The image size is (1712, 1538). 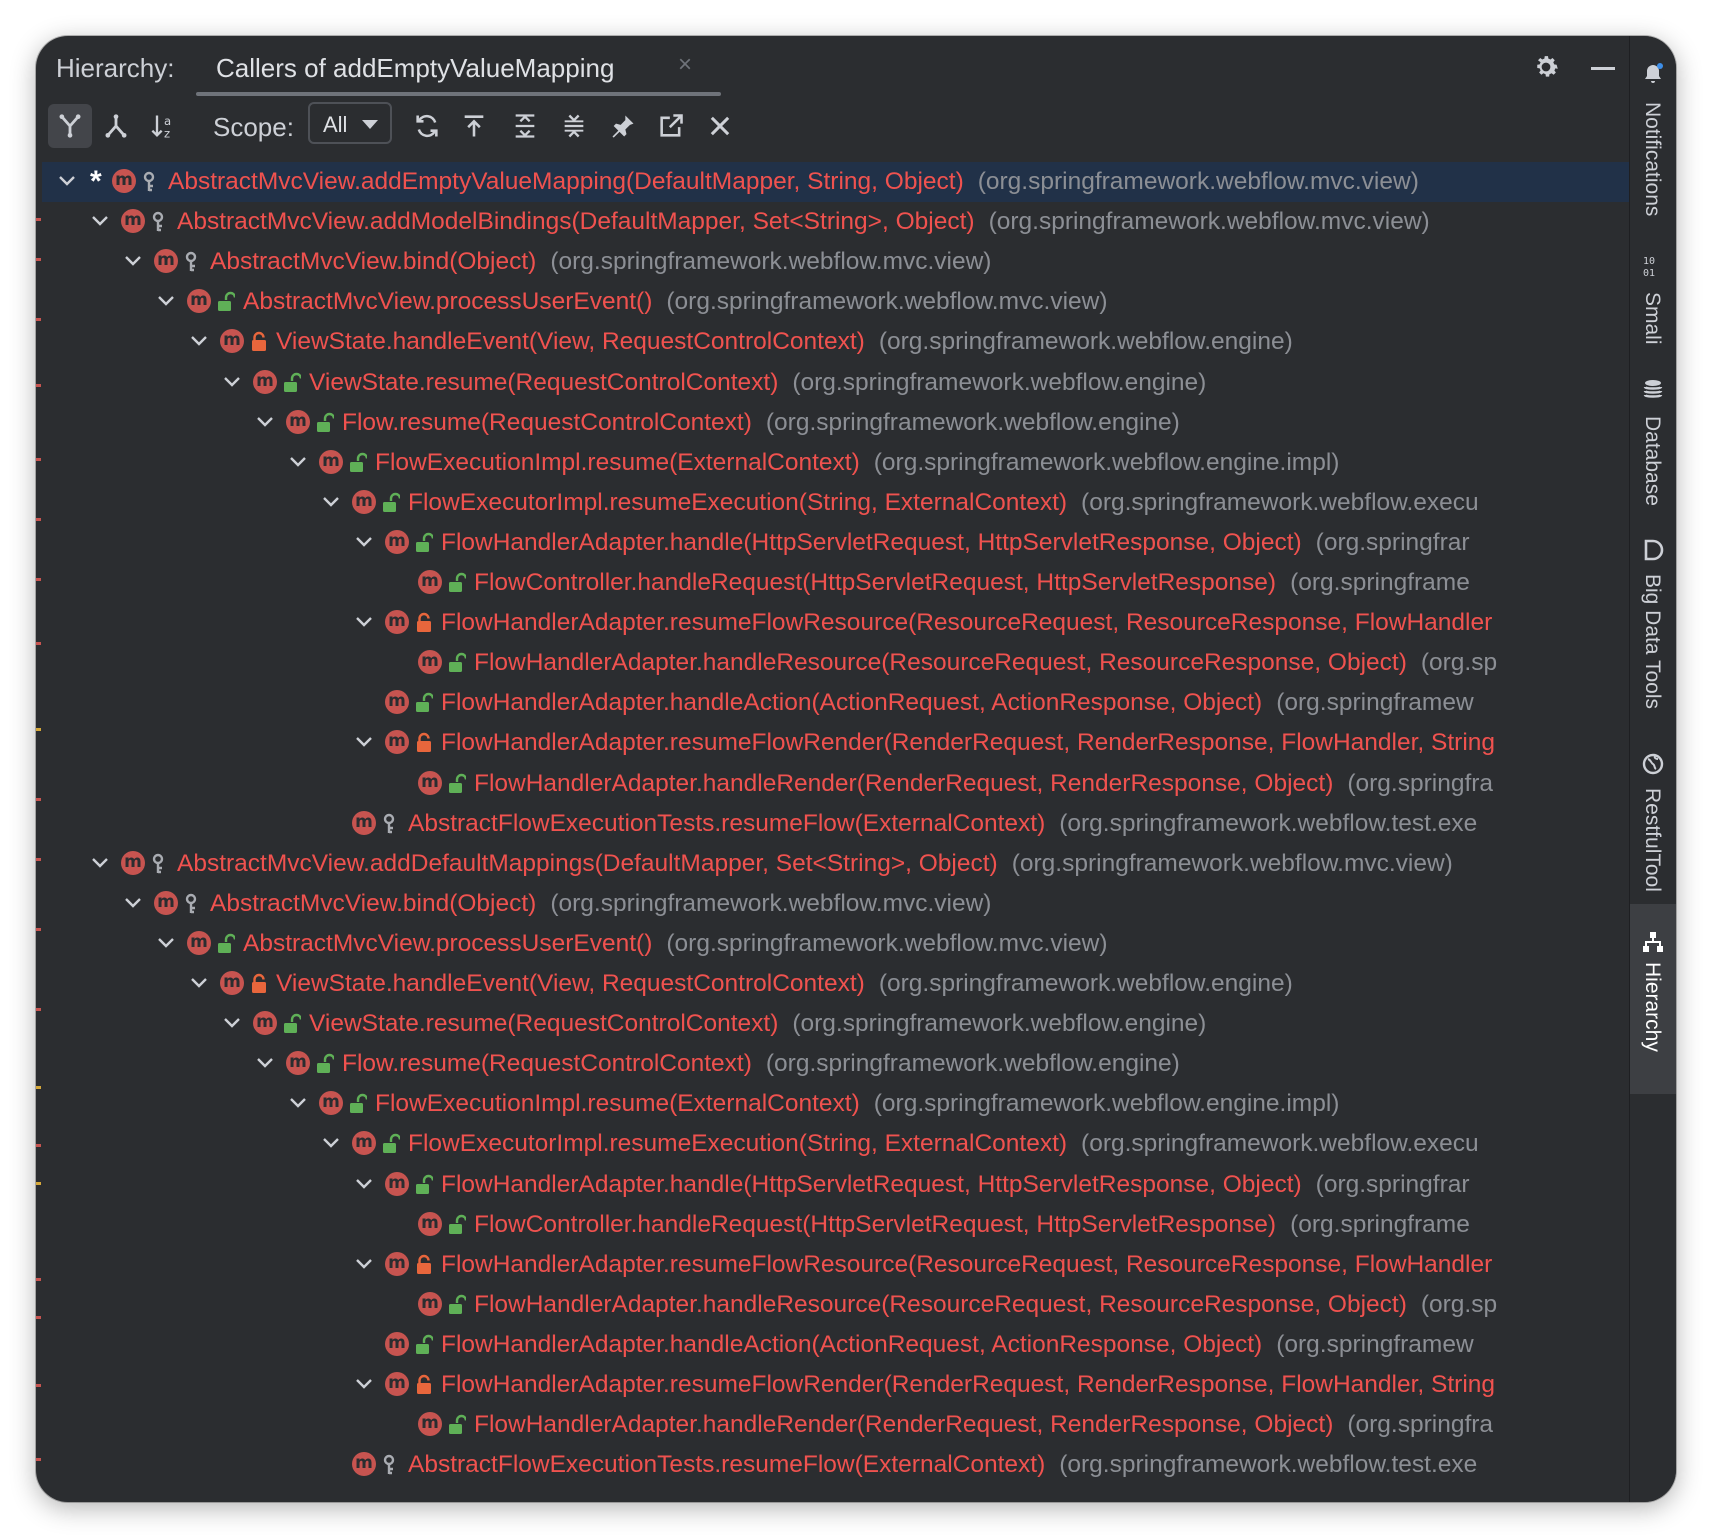 I want to click on protected-visibility-icon, so click(x=151, y=182).